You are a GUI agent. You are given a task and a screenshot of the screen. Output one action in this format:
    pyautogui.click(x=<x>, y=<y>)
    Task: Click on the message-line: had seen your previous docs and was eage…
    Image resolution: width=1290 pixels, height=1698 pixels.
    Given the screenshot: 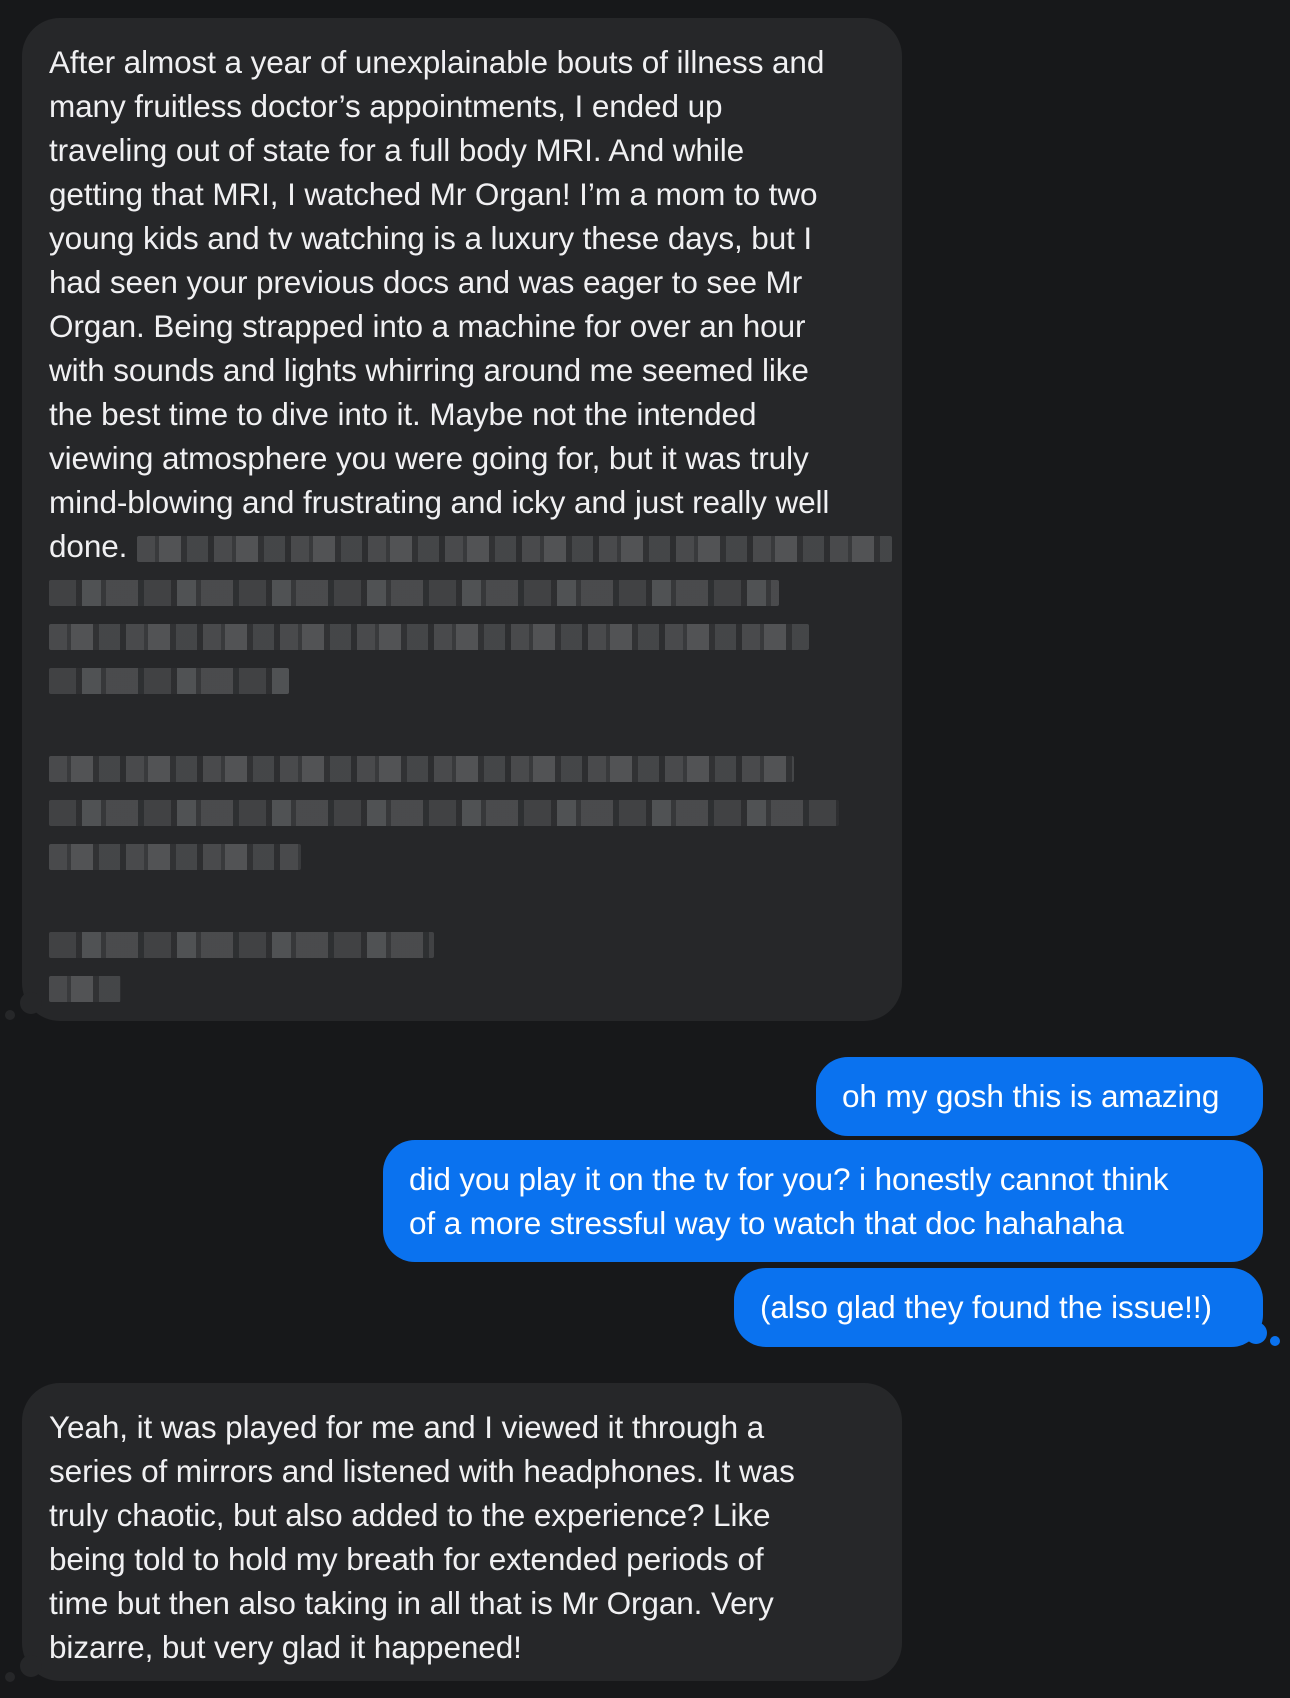 What is the action you would take?
    pyautogui.click(x=426, y=282)
    